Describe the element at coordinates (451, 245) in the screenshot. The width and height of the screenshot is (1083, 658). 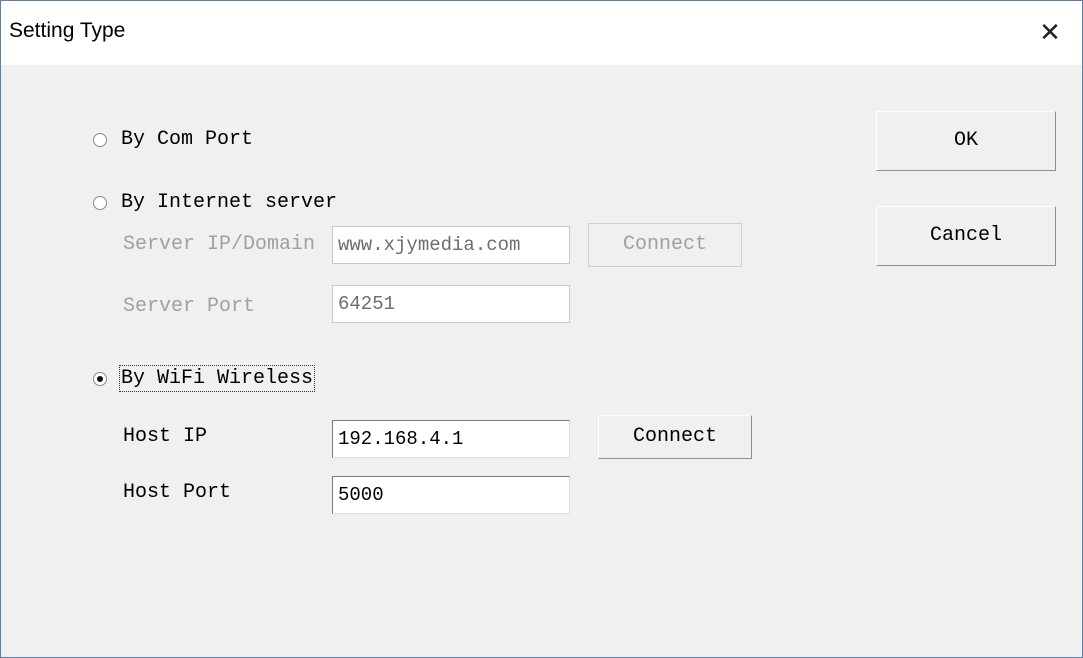
I see `server-ip-field: www.xjymedia.com` at that location.